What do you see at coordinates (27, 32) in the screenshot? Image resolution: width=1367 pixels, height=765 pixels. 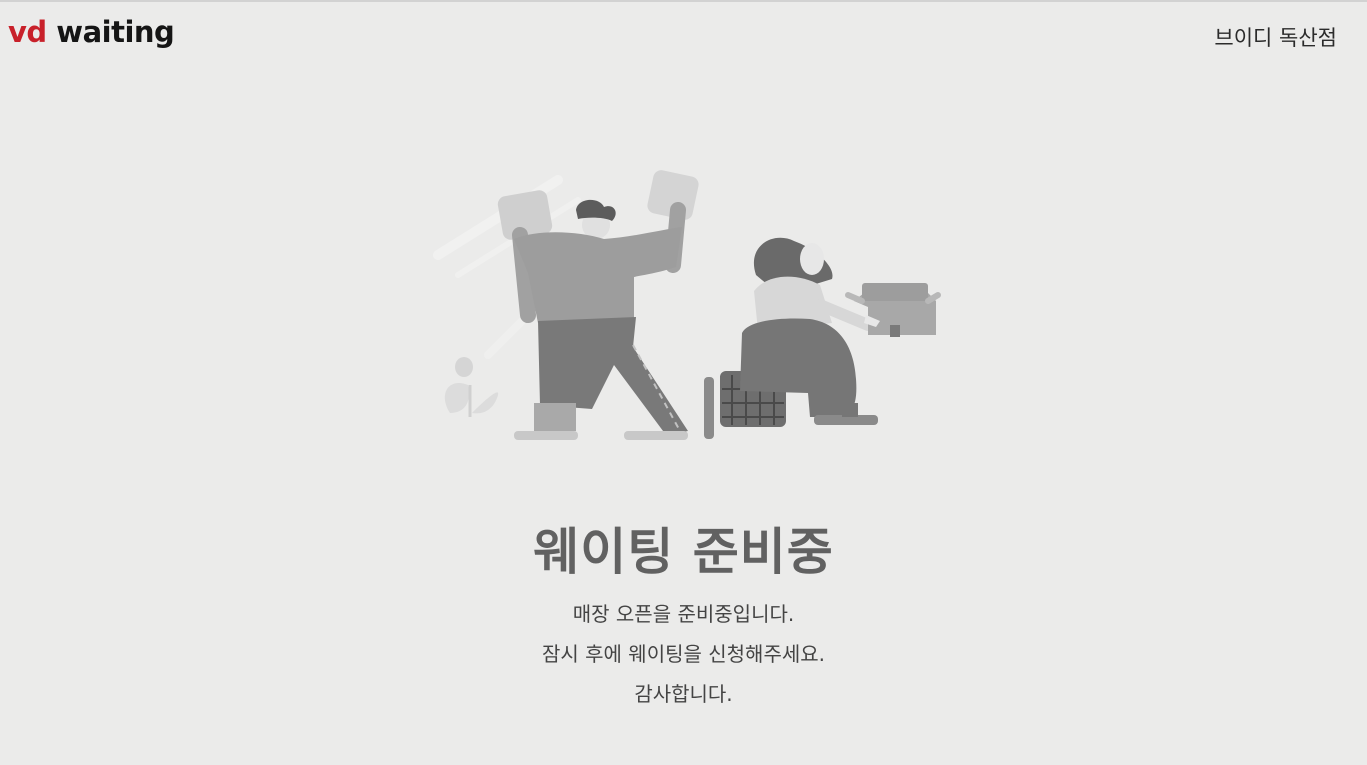 I see `logo-vd: vd` at bounding box center [27, 32].